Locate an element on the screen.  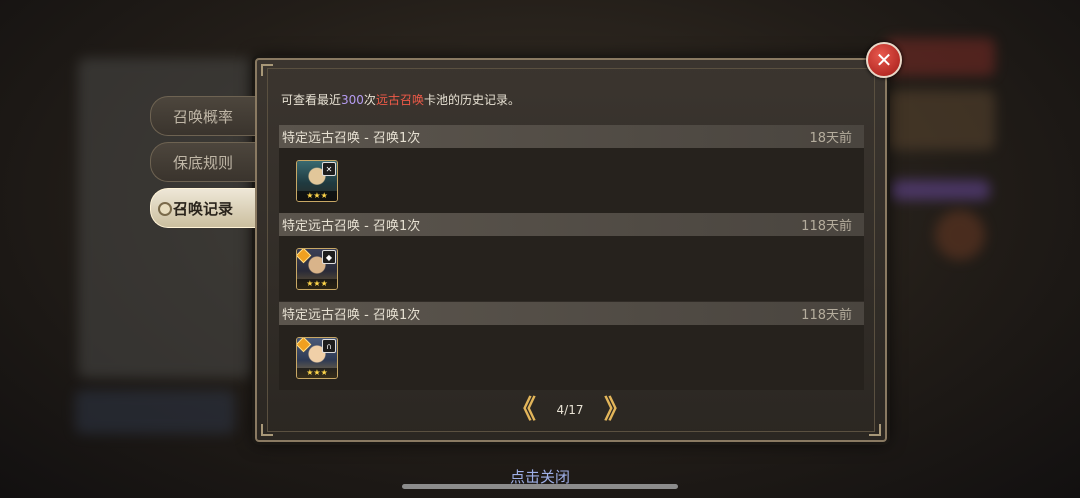
record-body: ∩ ★★★ is located at coordinates (571, 357).